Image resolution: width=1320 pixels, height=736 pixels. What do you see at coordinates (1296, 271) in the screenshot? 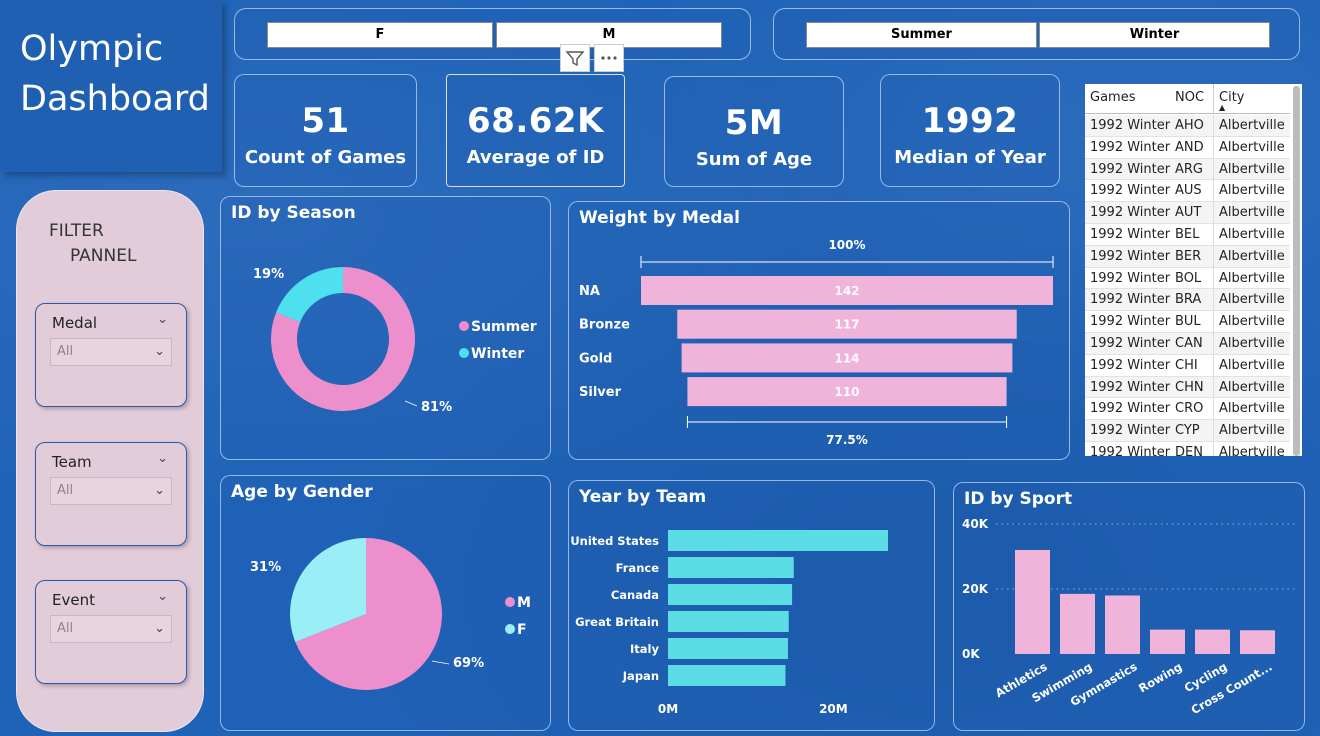
I see `table-scrollbar` at bounding box center [1296, 271].